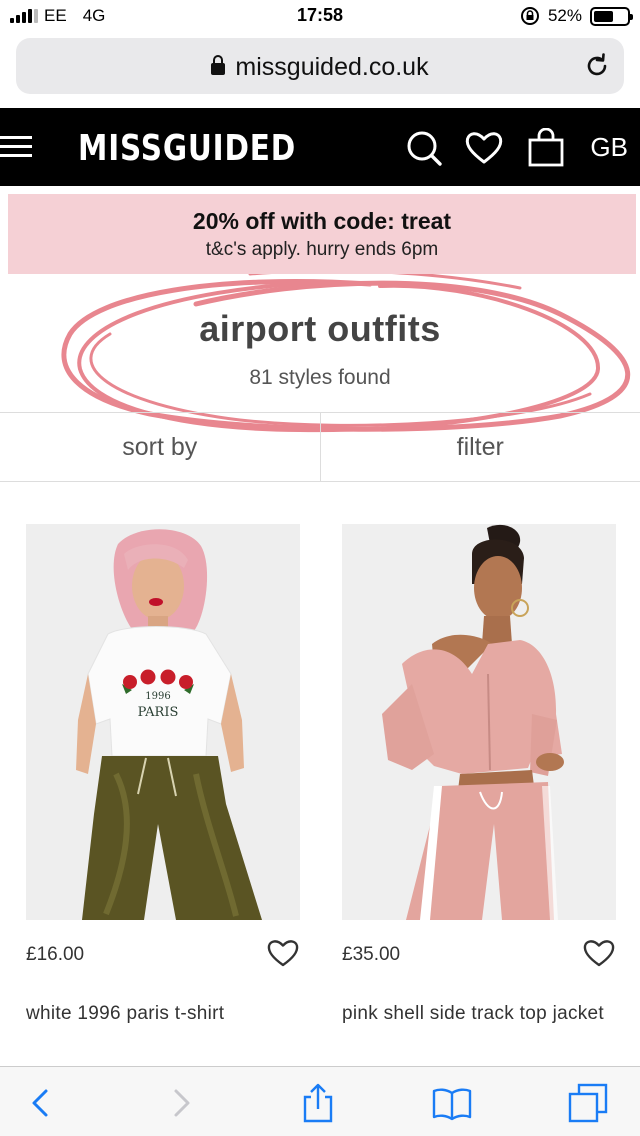  What do you see at coordinates (218, 65) in the screenshot?
I see `lock-icon` at bounding box center [218, 65].